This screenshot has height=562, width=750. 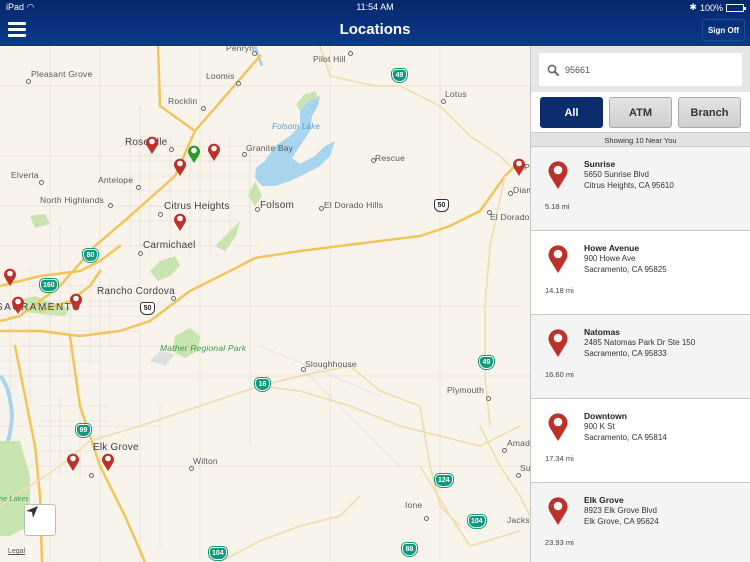 I want to click on place-label: Granite Bay, so click(x=270, y=148).